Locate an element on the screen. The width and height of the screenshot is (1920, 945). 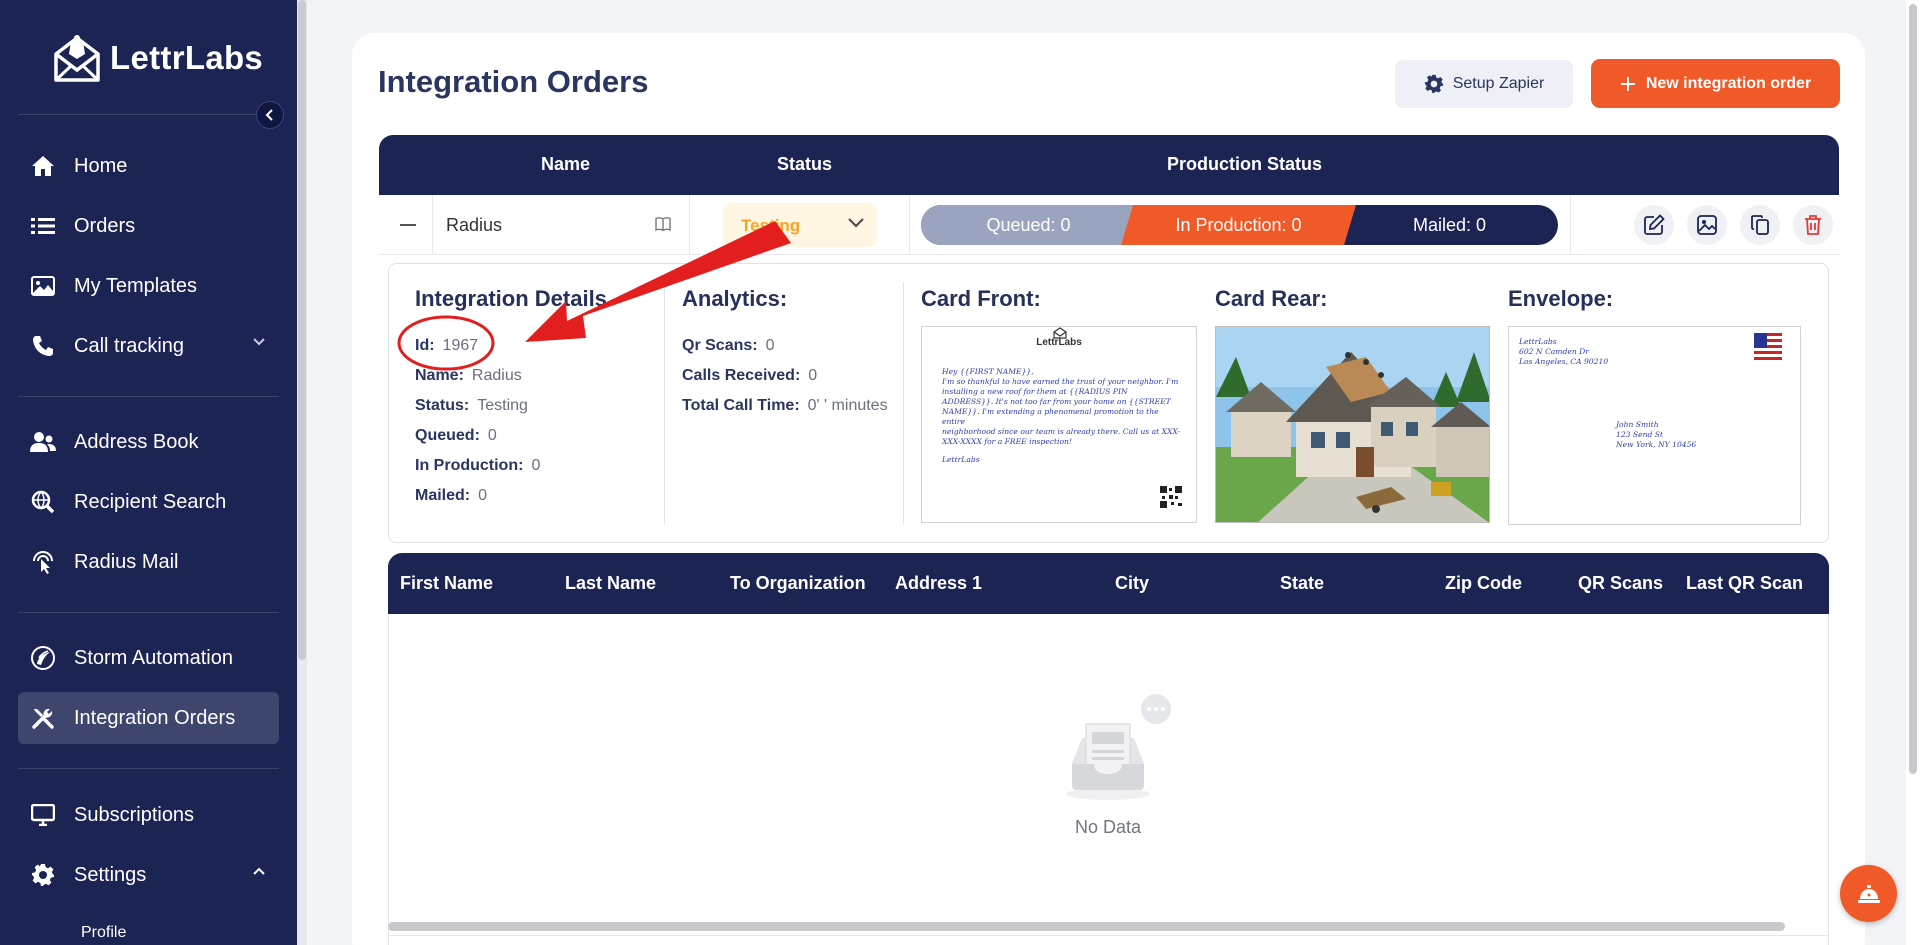
sidebar-item-recipient-search: Recipient Search is located at coordinates (148, 502).